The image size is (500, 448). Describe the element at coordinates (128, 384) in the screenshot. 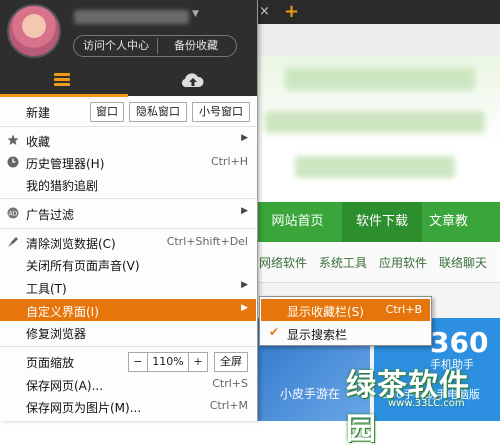

I see `menu-item-save-page: 保存网页(A)... Ctrl+S` at that location.